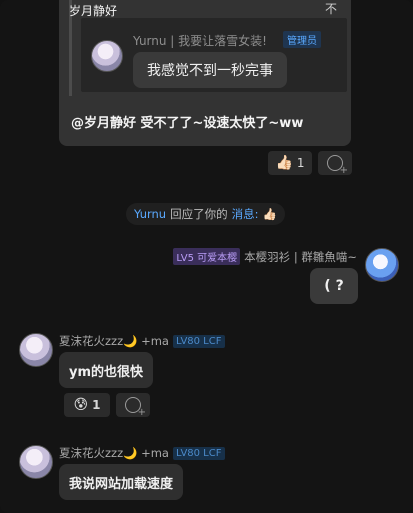  What do you see at coordinates (334, 286) in the screenshot?
I see `message-bubble: ( ?` at bounding box center [334, 286].